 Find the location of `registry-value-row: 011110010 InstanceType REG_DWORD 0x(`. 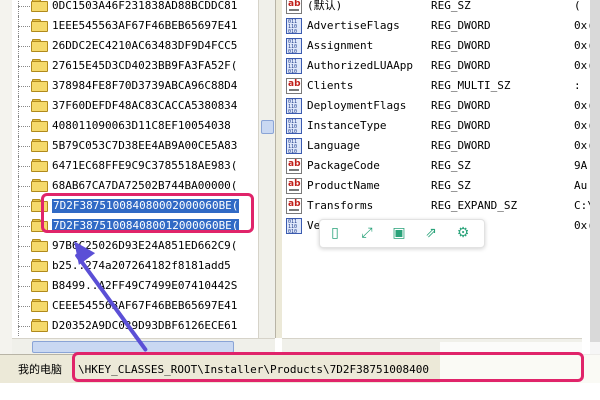

registry-value-row: 011110010 InstanceType REG_DWORD 0x( is located at coordinates (436, 126).